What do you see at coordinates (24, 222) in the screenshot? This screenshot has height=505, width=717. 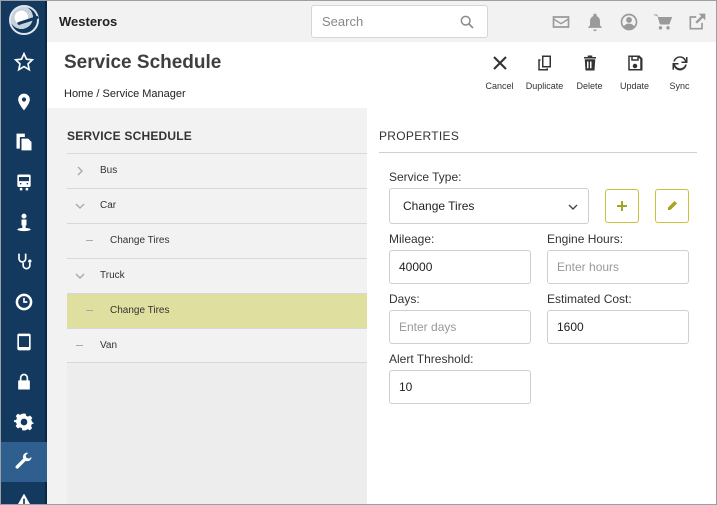 I see `user-icon` at bounding box center [24, 222].